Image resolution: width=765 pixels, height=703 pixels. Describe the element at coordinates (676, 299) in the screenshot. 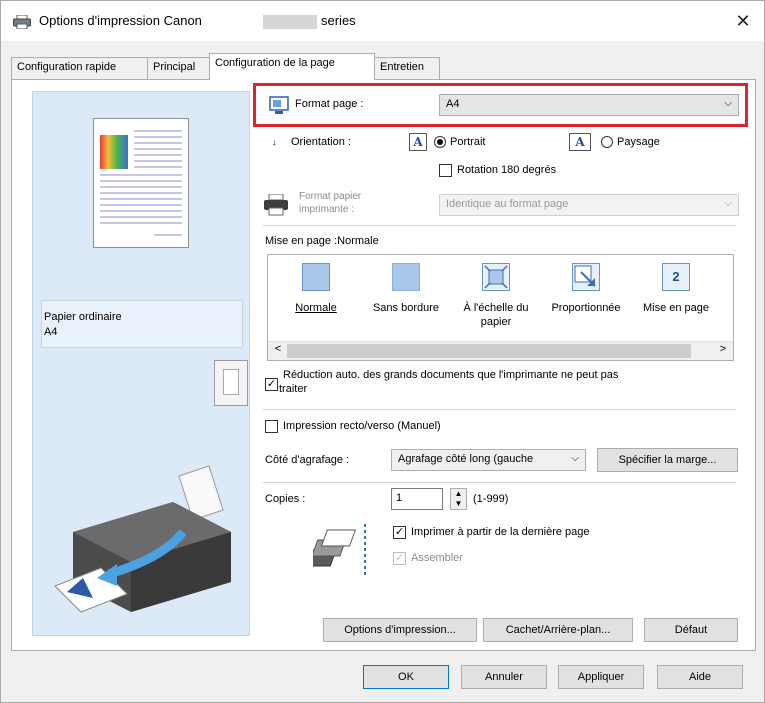

I see `layout-page-layout: 2 Mise en page` at that location.